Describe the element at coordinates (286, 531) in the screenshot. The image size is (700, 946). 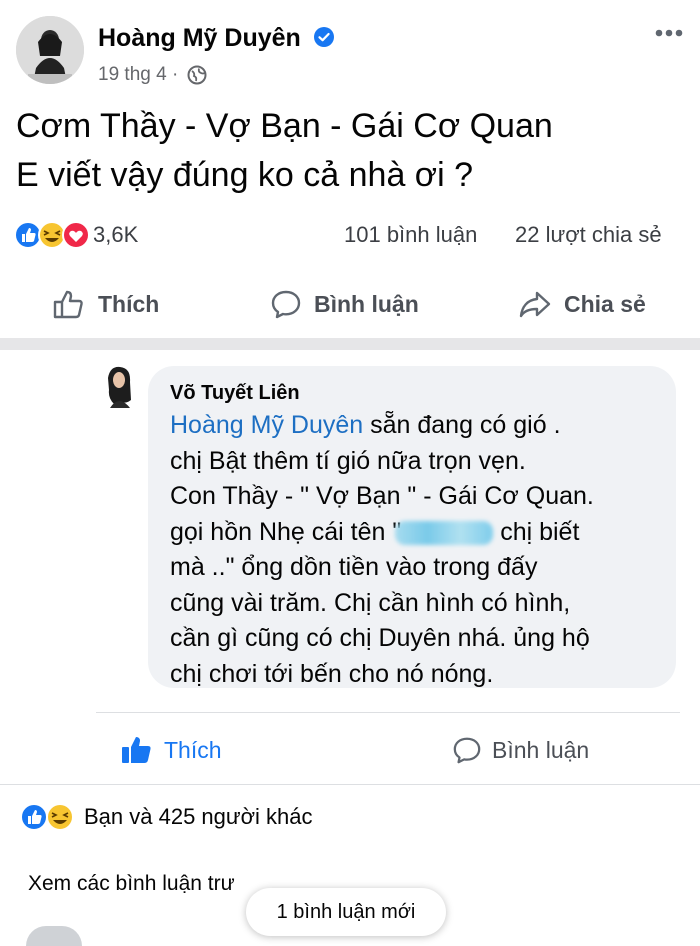
I see `comment-line-4a: gọi hồn Nhẹ cái tên "` at that location.